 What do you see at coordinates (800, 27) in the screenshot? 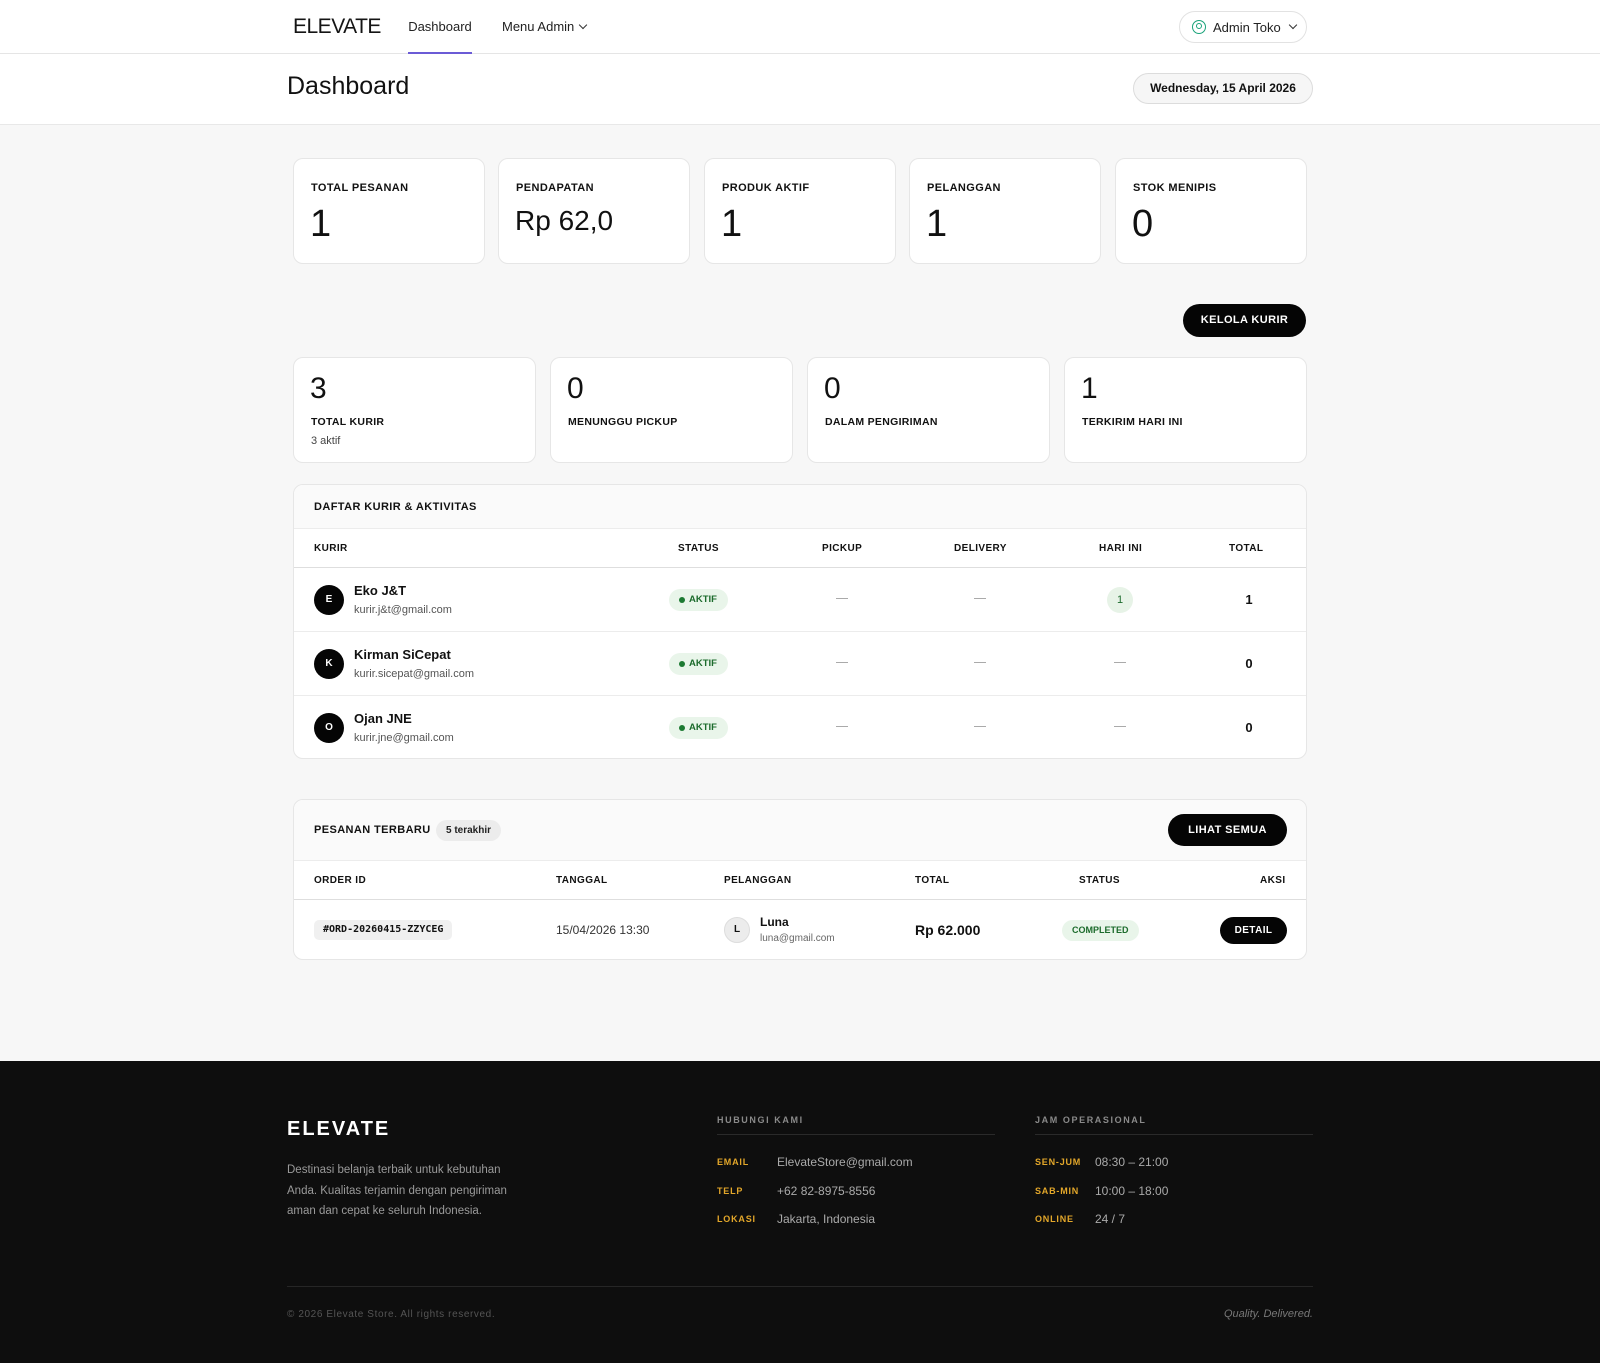
I see `top-navbar: ELEVATE Dashboard Menu Admin Admin Toko` at bounding box center [800, 27].